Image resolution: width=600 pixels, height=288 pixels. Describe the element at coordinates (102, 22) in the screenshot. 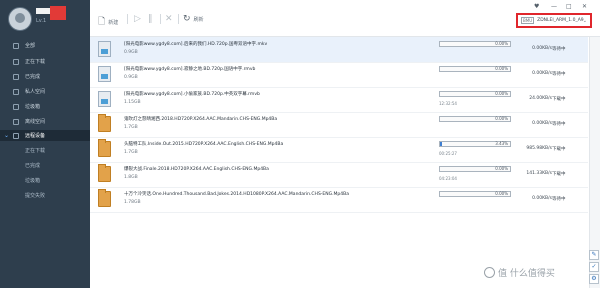

I see `new-task-icon: 🗋` at that location.